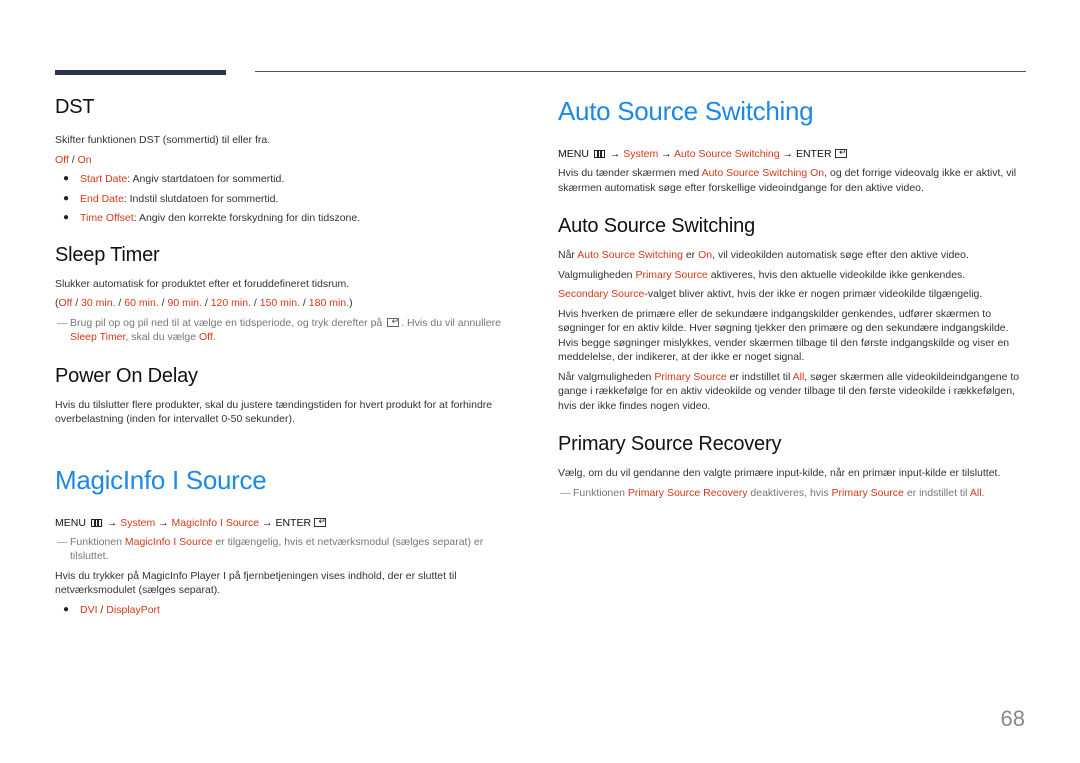  Describe the element at coordinates (686, 111) in the screenshot. I see `auto-source-title: Auto Source Switching` at that location.